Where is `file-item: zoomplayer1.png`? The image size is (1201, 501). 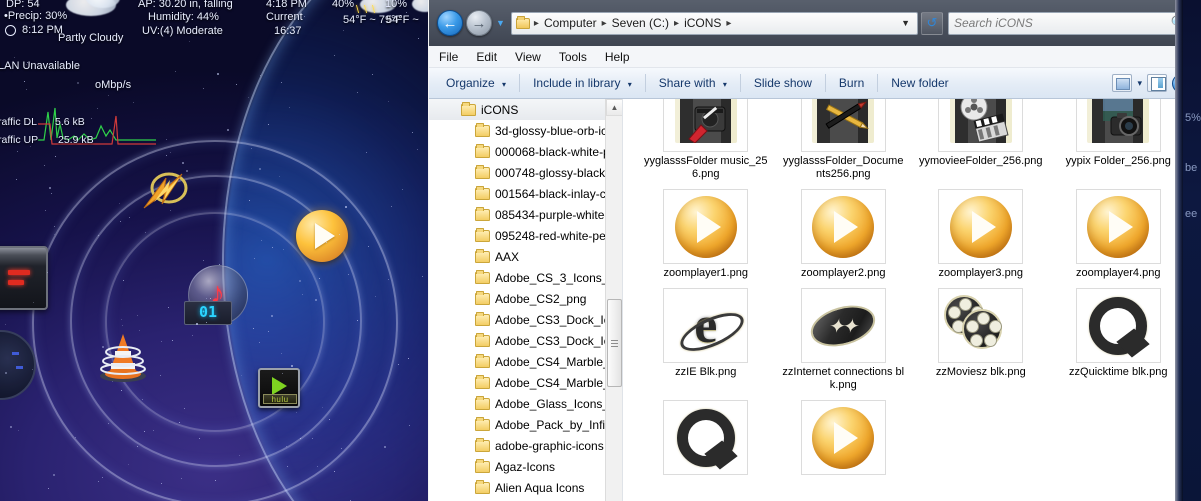
file-item: zoomplayer1.png is located at coordinates (706, 232).